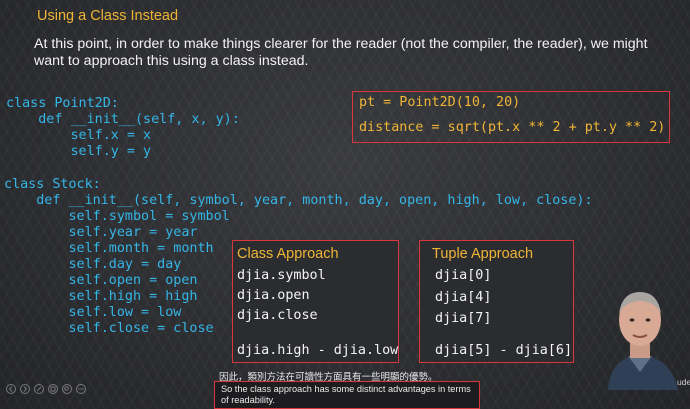 The height and width of the screenshot is (409, 690). I want to click on tuple-approach-line: djia[4], so click(463, 297).